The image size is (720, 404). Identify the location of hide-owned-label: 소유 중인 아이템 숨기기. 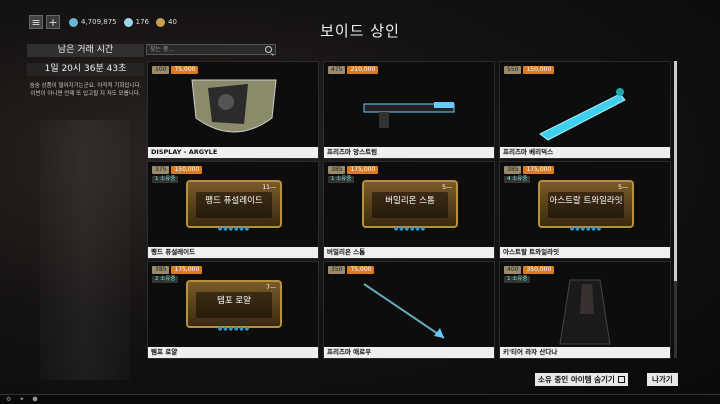
(576, 379).